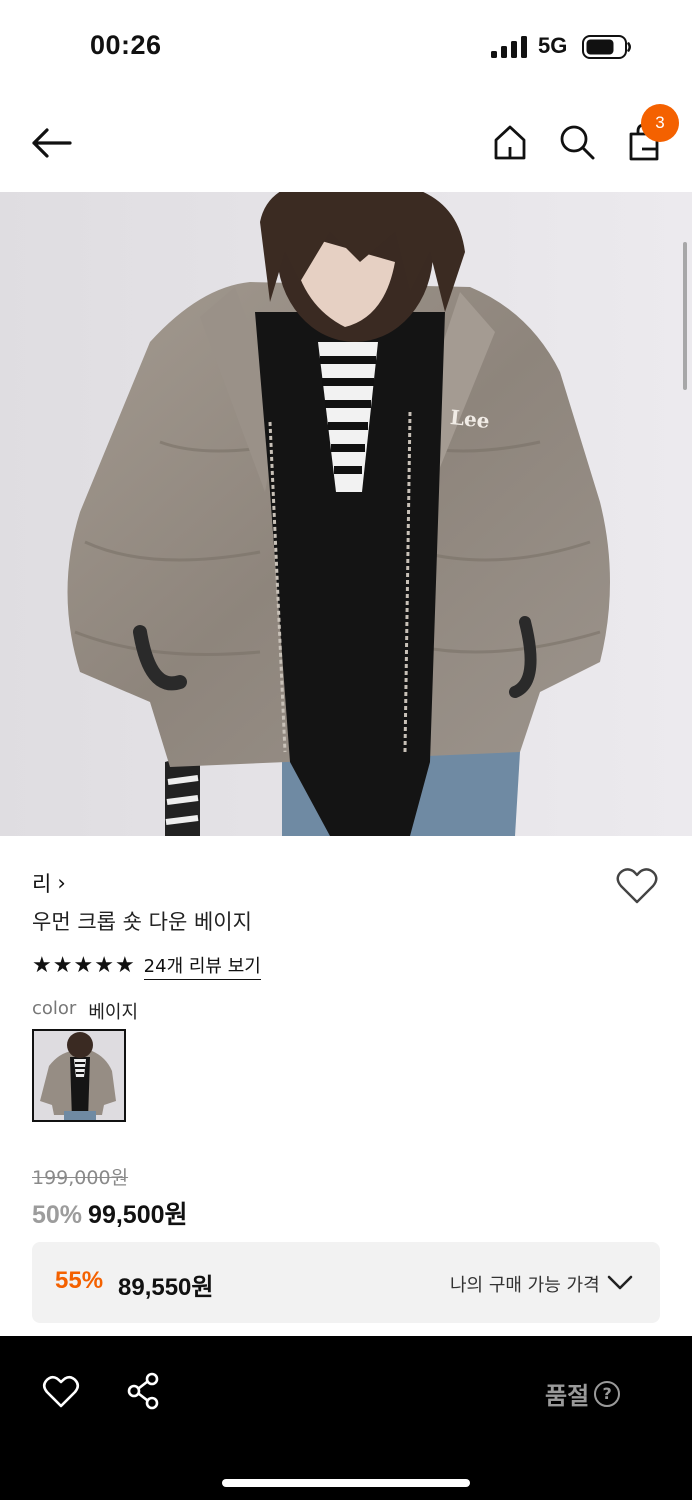  I want to click on review-link: 24개 리뷰 보기, so click(202, 966).